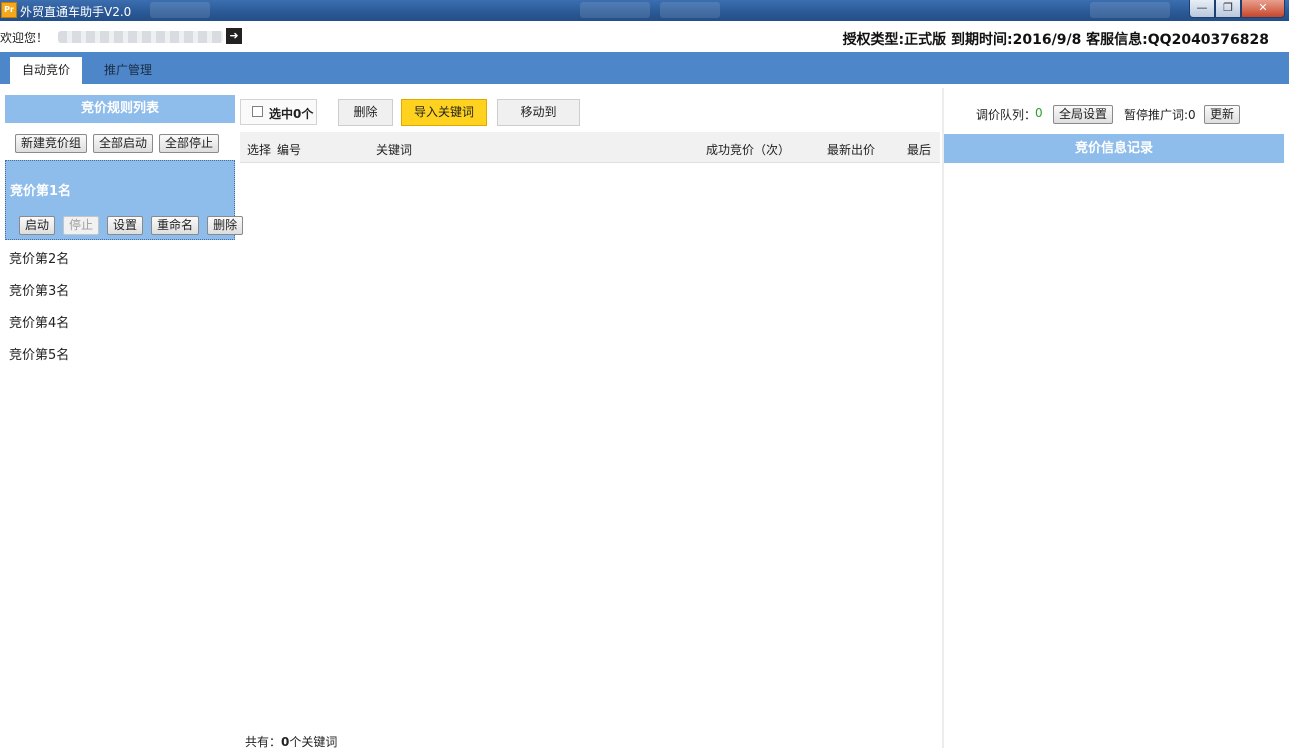 This screenshot has height=750, width=1289. I want to click on col-number: 编号, so click(289, 149).